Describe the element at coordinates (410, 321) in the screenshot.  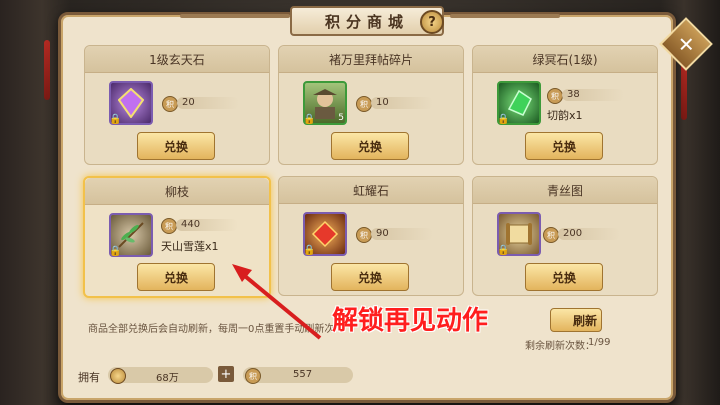
I see `annotation-text: 解锁再见动作` at that location.